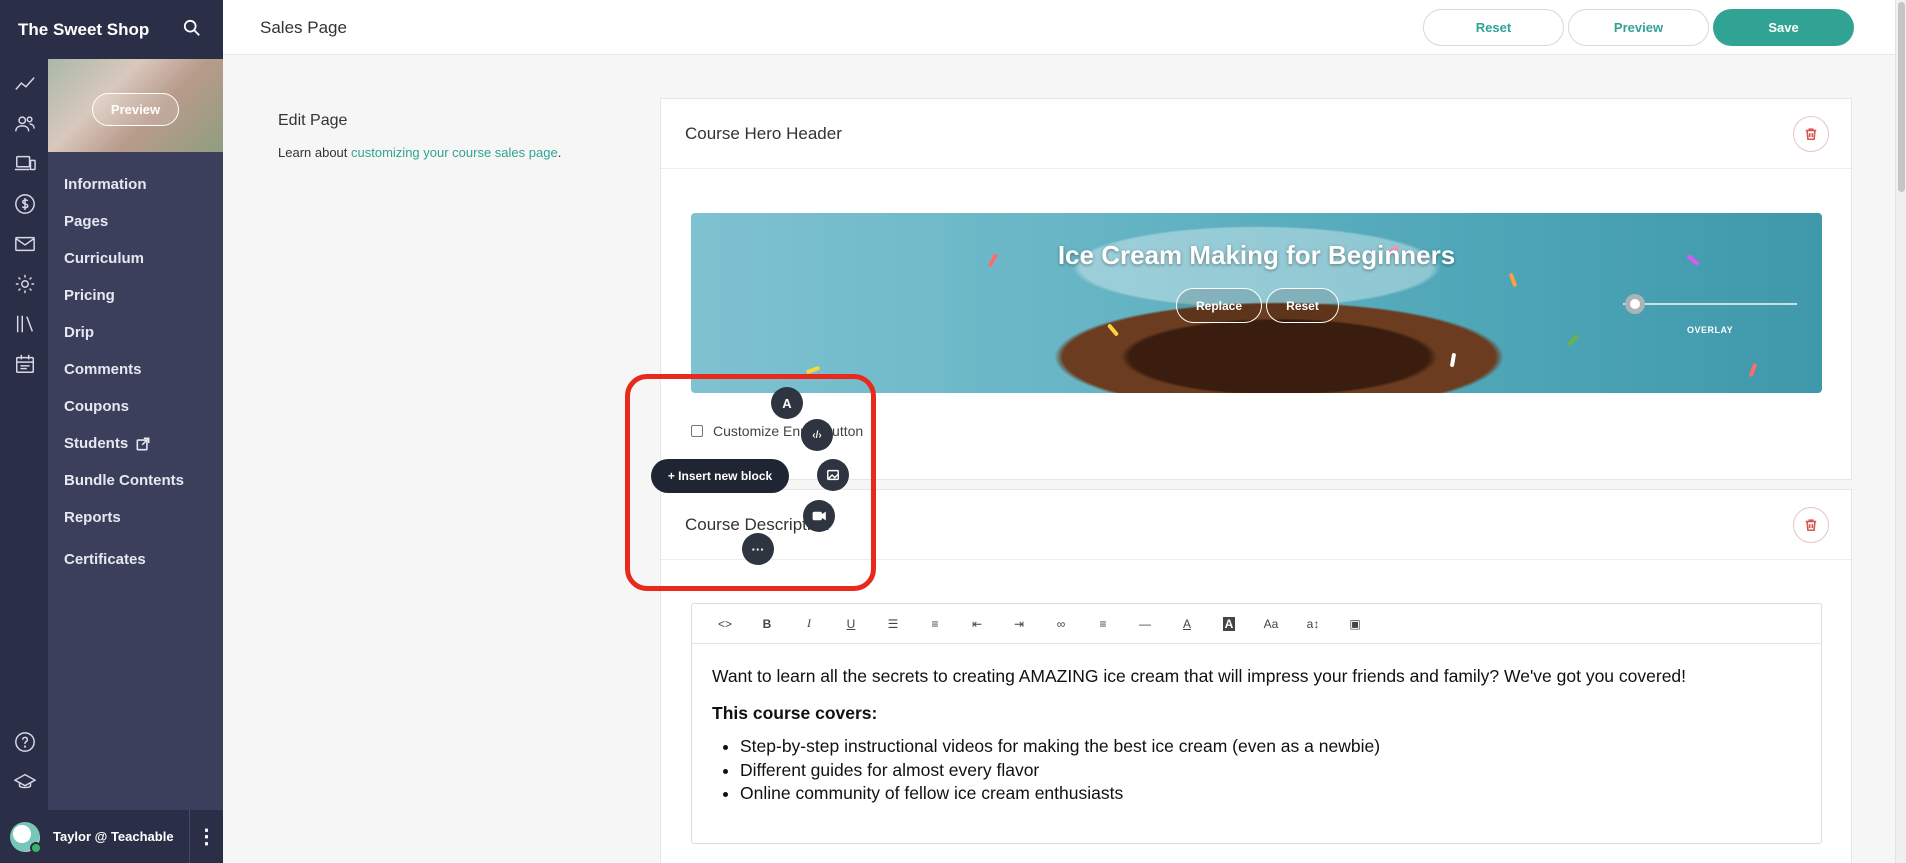 The image size is (1906, 863). Describe the element at coordinates (79, 332) in the screenshot. I see `nav-item-label: Drip` at that location.